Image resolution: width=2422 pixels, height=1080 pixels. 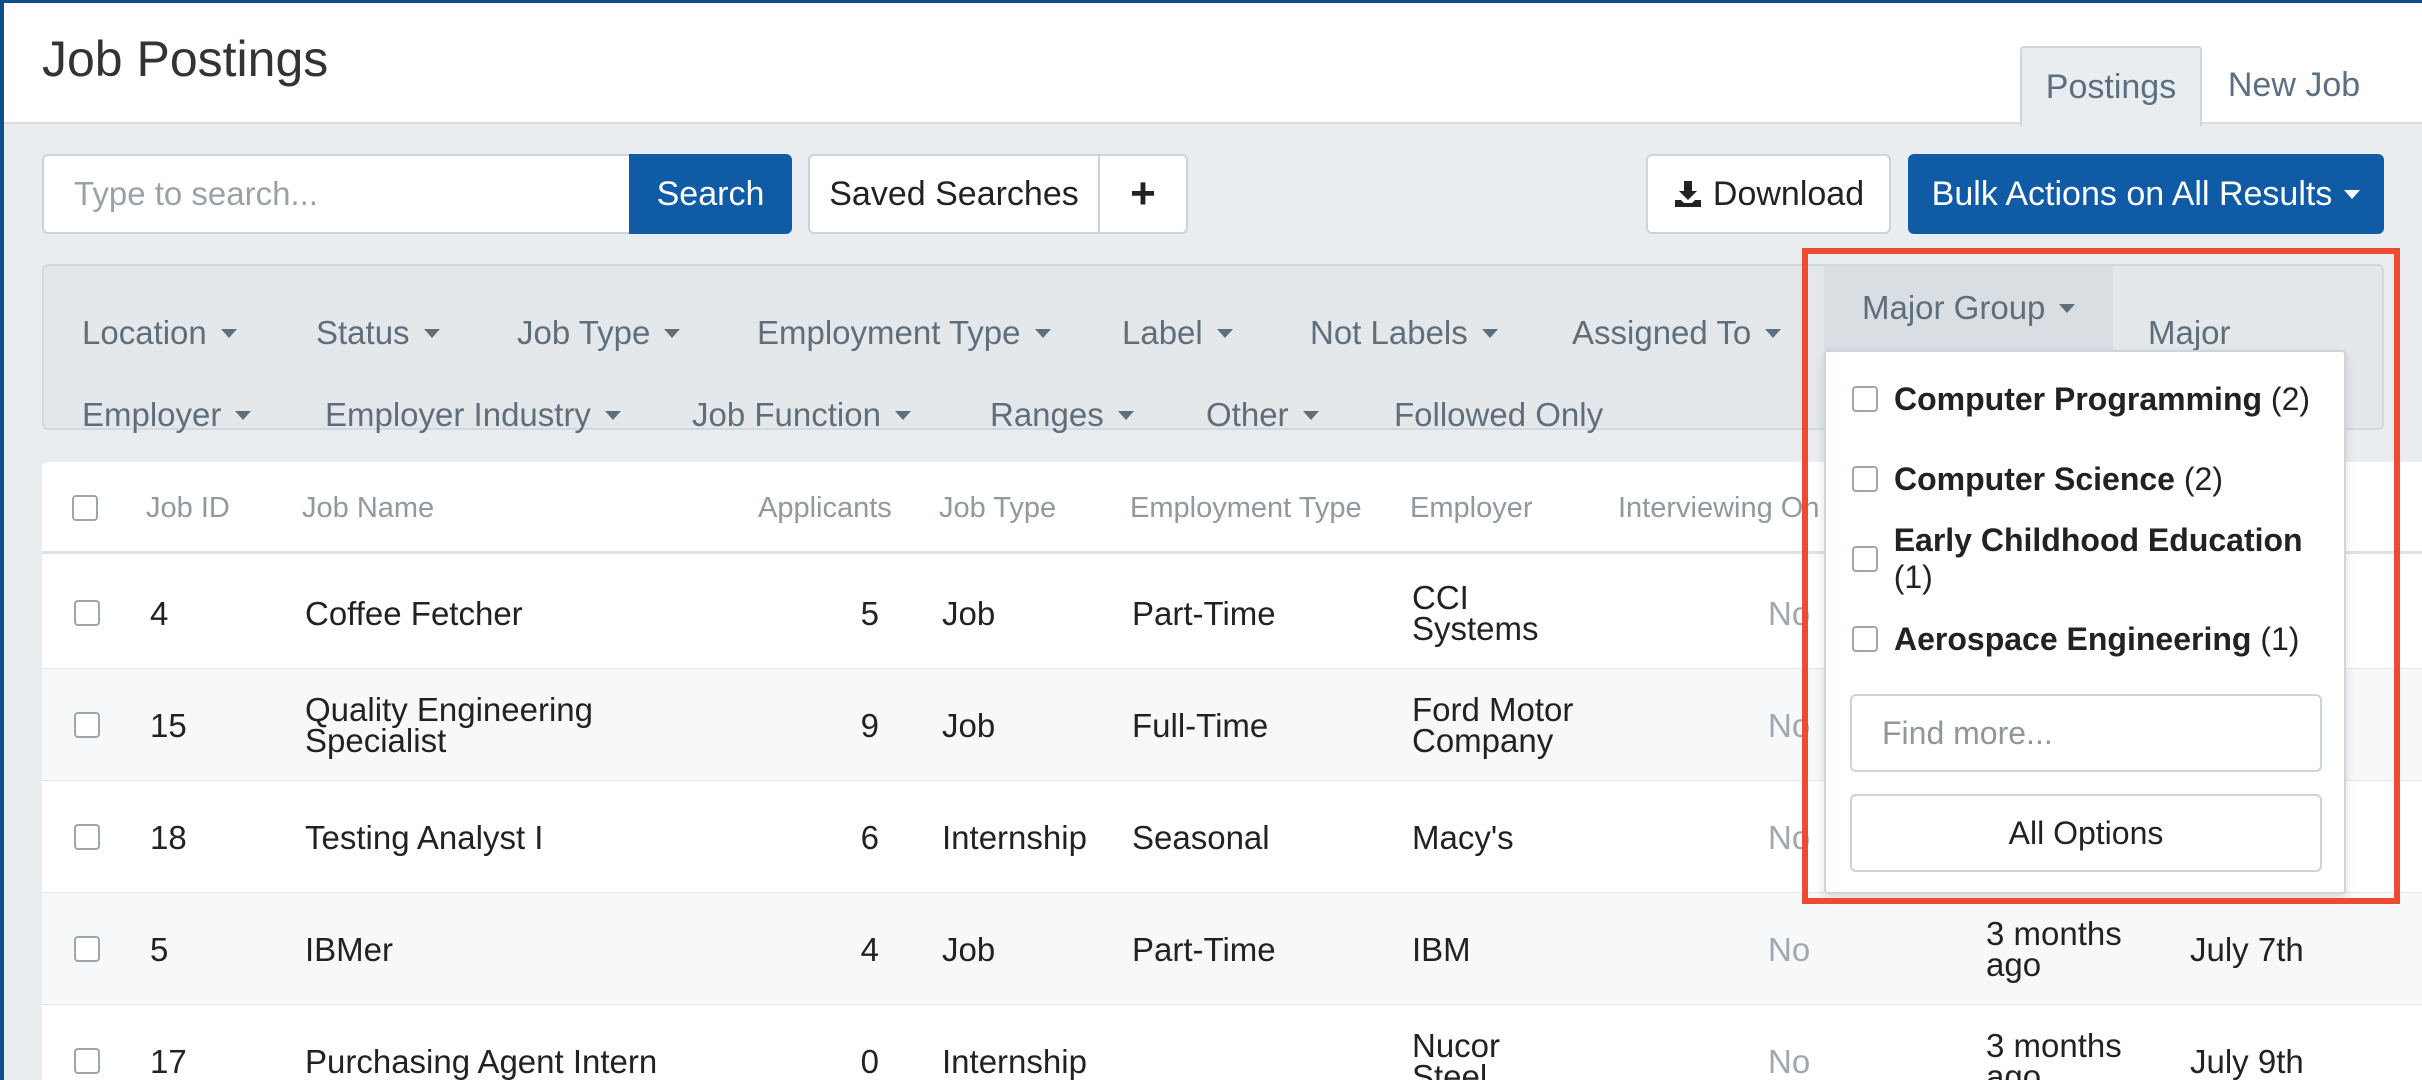 I want to click on filter-followed-only: Followed Only, so click(x=1498, y=415).